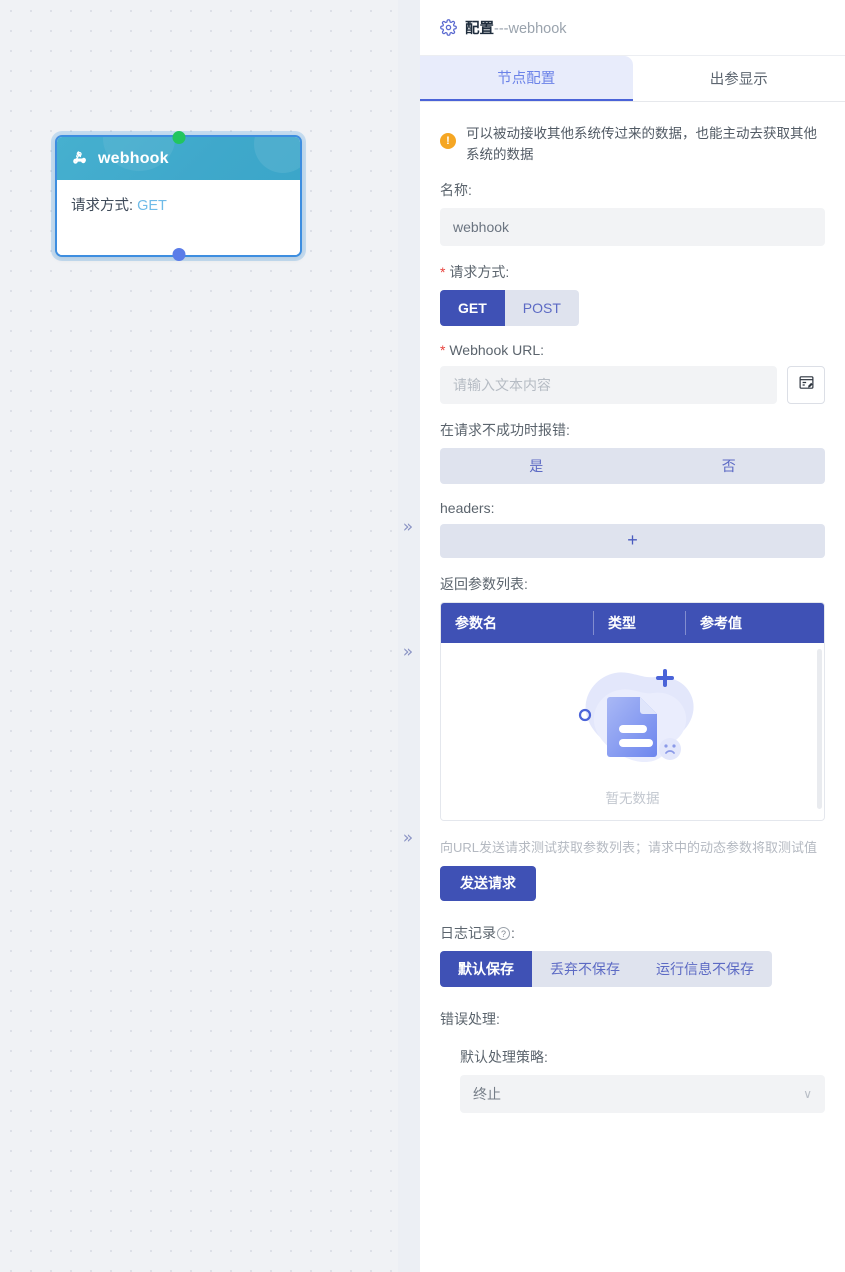 This screenshot has height=1272, width=845. I want to click on column-header-reference-value: 参考值, so click(754, 622).